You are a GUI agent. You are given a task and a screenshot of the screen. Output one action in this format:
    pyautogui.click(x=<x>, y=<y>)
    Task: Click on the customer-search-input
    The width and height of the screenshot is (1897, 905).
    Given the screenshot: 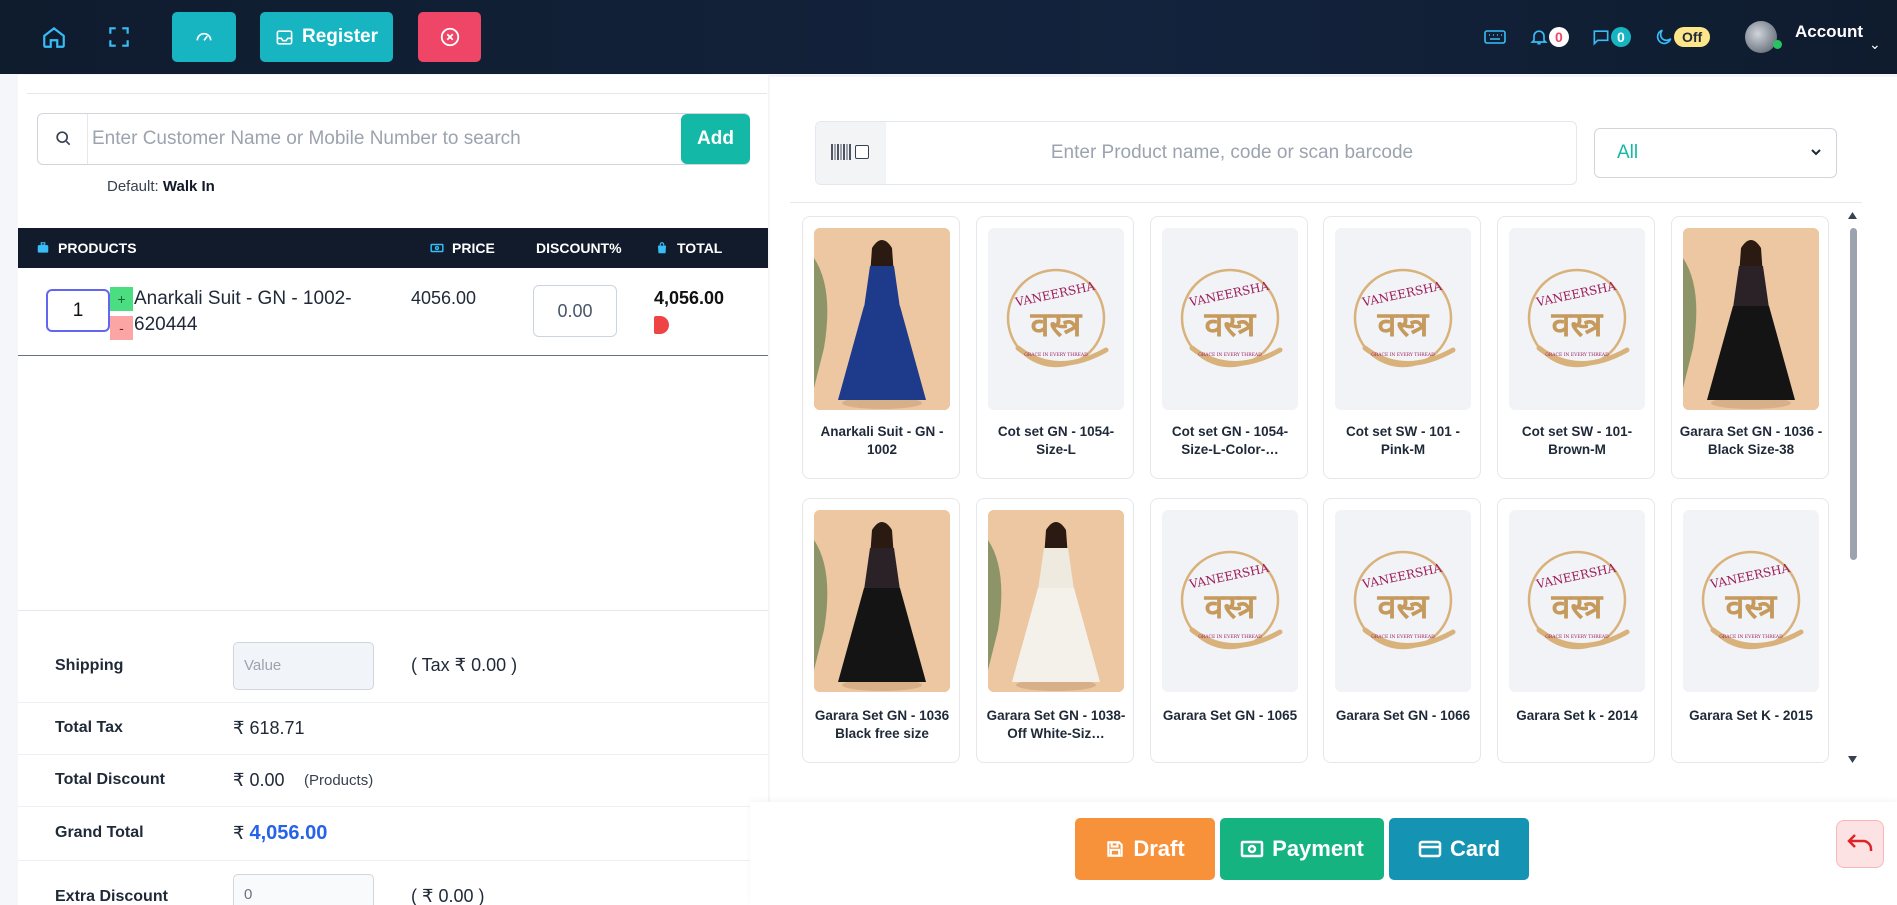 What is the action you would take?
    pyautogui.click(x=384, y=139)
    